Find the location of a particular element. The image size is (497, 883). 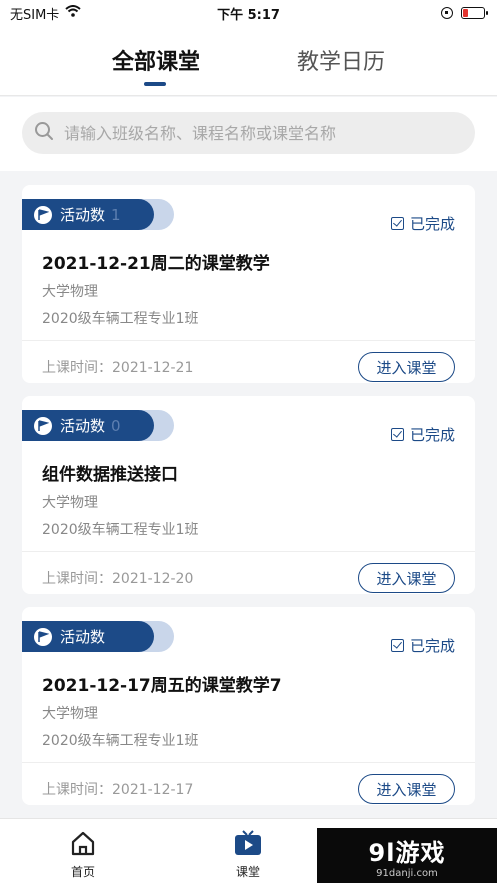

class-title: 2021-12-17周五的课堂教学7 is located at coordinates (162, 686).